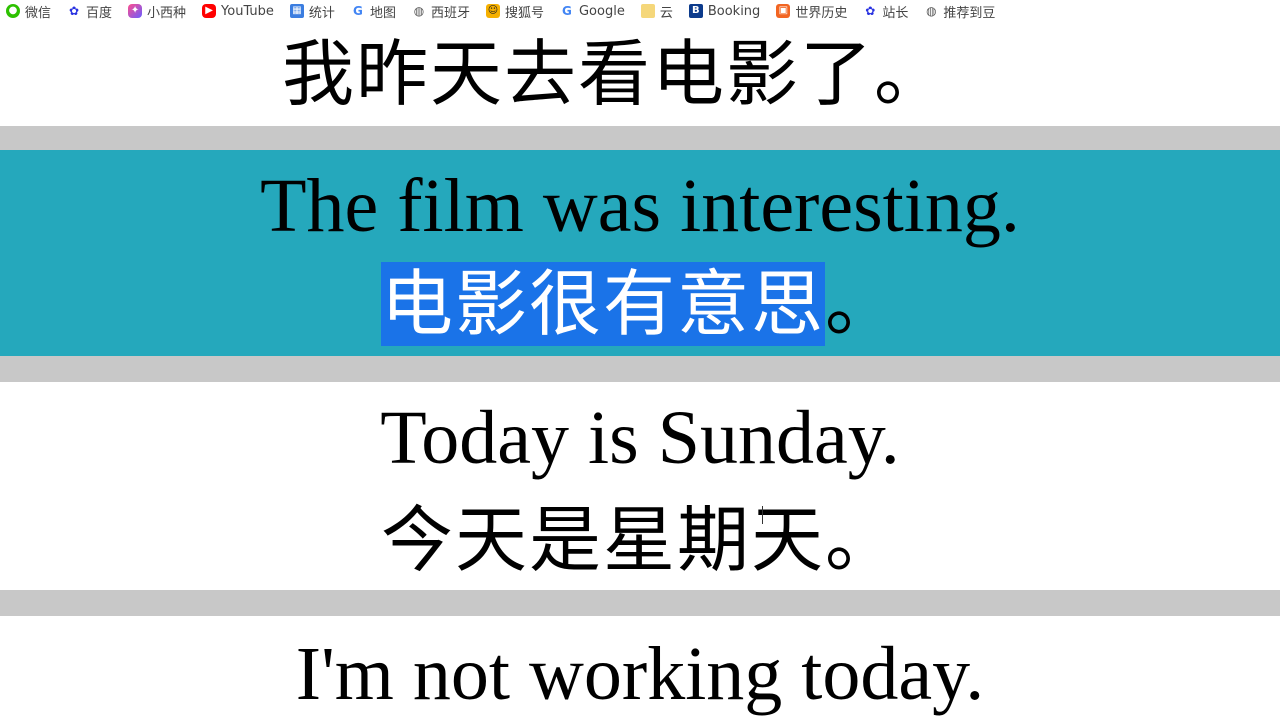 The width and height of the screenshot is (1280, 720). Describe the element at coordinates (135, 11) in the screenshot. I see `xiaoxi-icon: ✦` at that location.